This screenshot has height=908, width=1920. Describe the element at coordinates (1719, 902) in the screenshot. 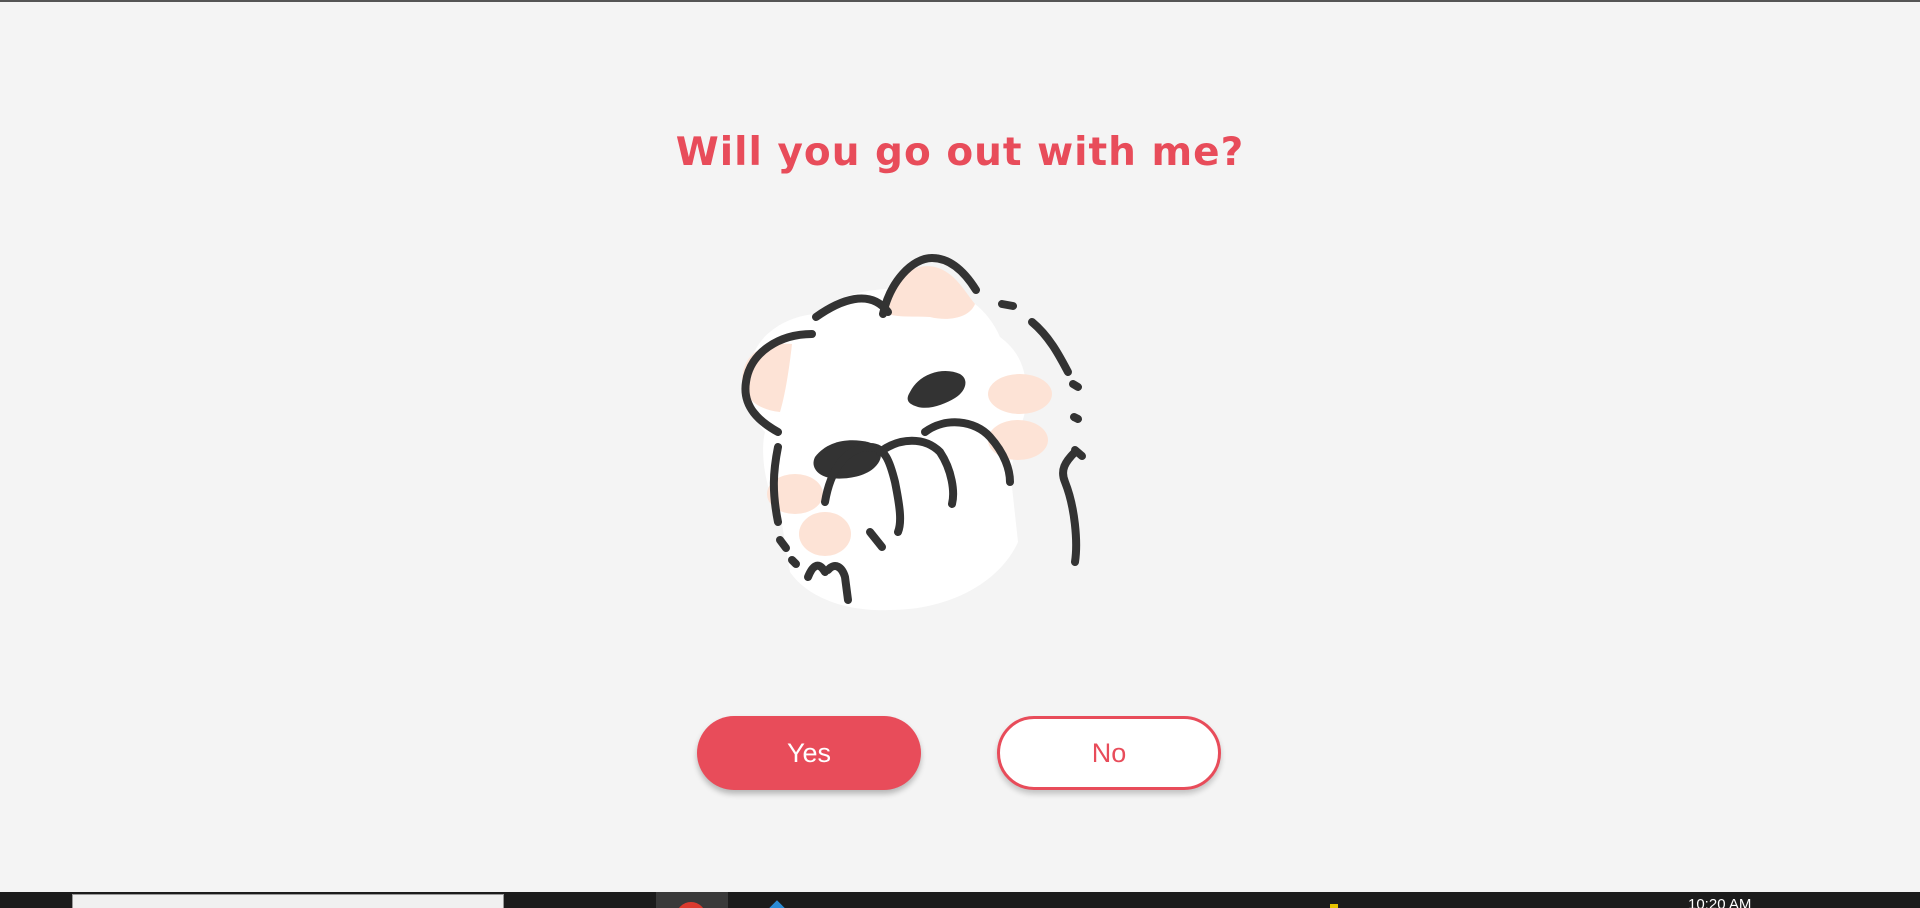

I see `taskbar-clock: 10:20 AM` at that location.